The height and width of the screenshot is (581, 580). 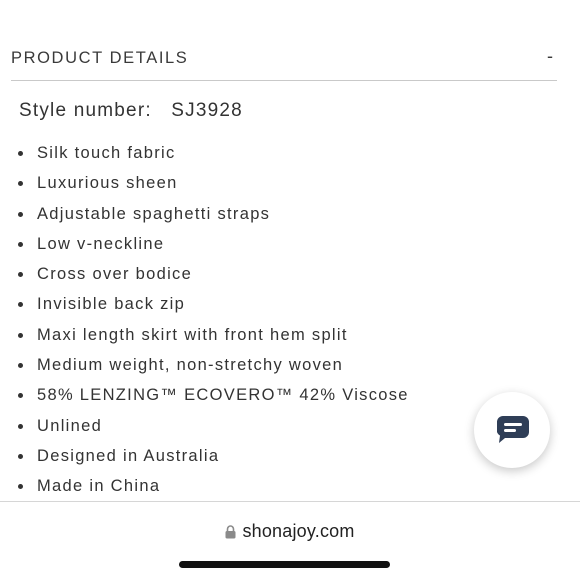 I want to click on section-title: PRODUCT DETAILS, so click(x=100, y=58).